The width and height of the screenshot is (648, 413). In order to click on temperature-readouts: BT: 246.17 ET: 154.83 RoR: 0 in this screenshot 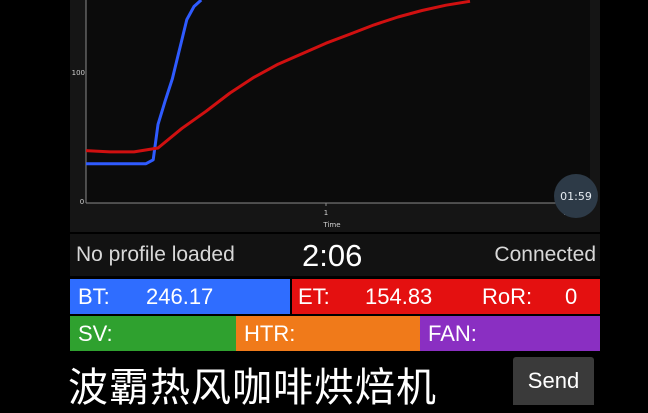, I will do `click(335, 296)`.